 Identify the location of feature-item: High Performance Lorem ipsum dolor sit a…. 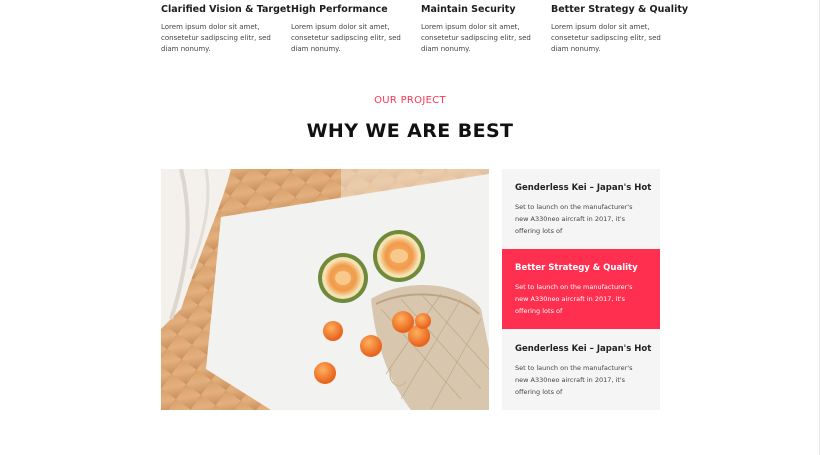
(356, 29).